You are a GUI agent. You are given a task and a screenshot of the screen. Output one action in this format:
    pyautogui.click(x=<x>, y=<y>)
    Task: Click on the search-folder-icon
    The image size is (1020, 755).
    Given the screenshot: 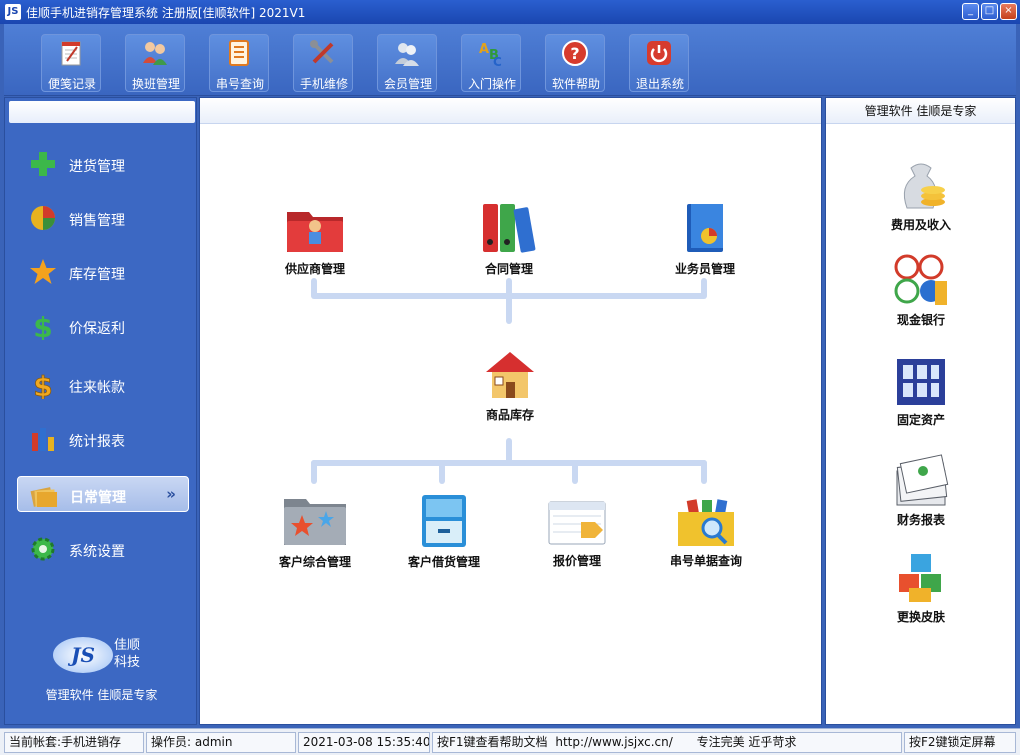 What is the action you would take?
    pyautogui.click(x=706, y=522)
    